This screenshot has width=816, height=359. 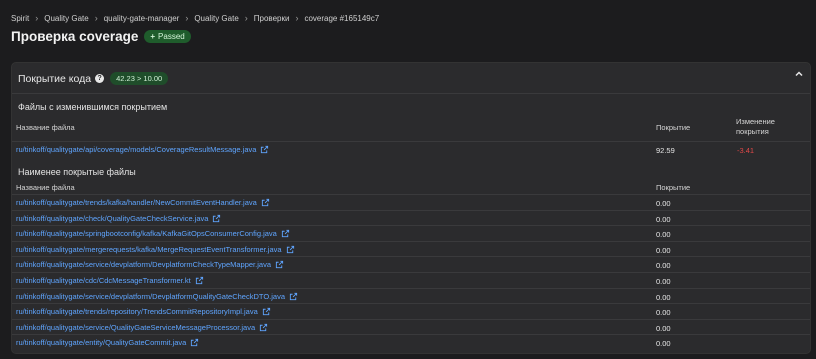 I want to click on breadcrumb-item-project: quality-gate-manager, so click(x=142, y=18).